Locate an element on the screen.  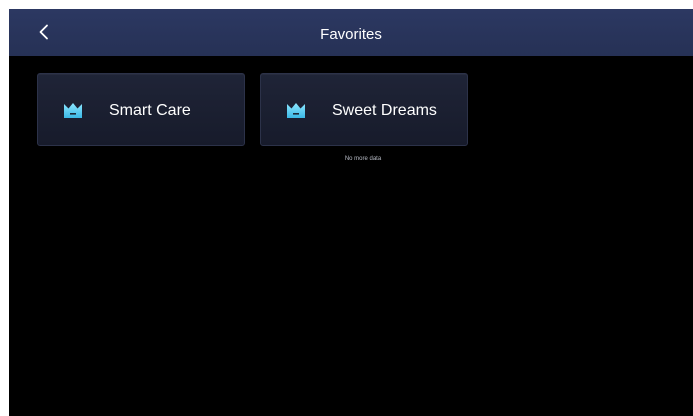
chevron-left-icon is located at coordinates (43, 32).